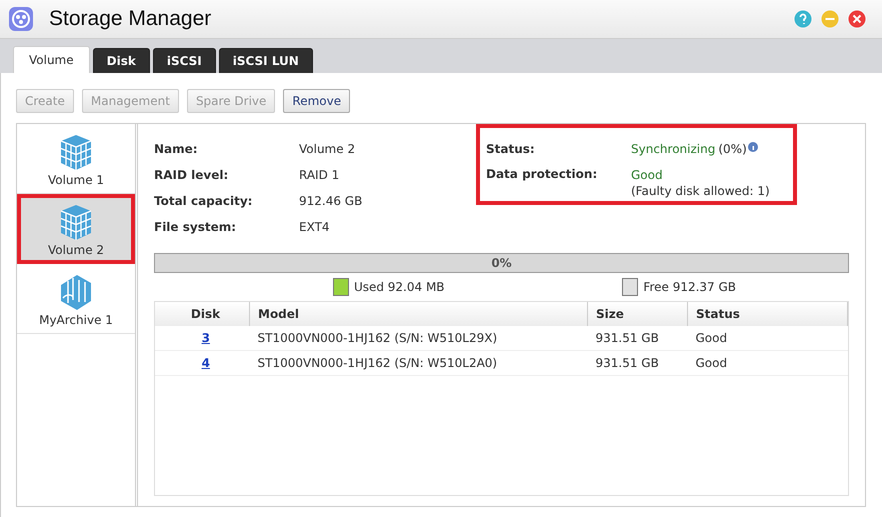  Describe the element at coordinates (378, 363) in the screenshot. I see `table-cell: ST1000VN000-1HJ162 (S/N: W510L2A0)` at that location.